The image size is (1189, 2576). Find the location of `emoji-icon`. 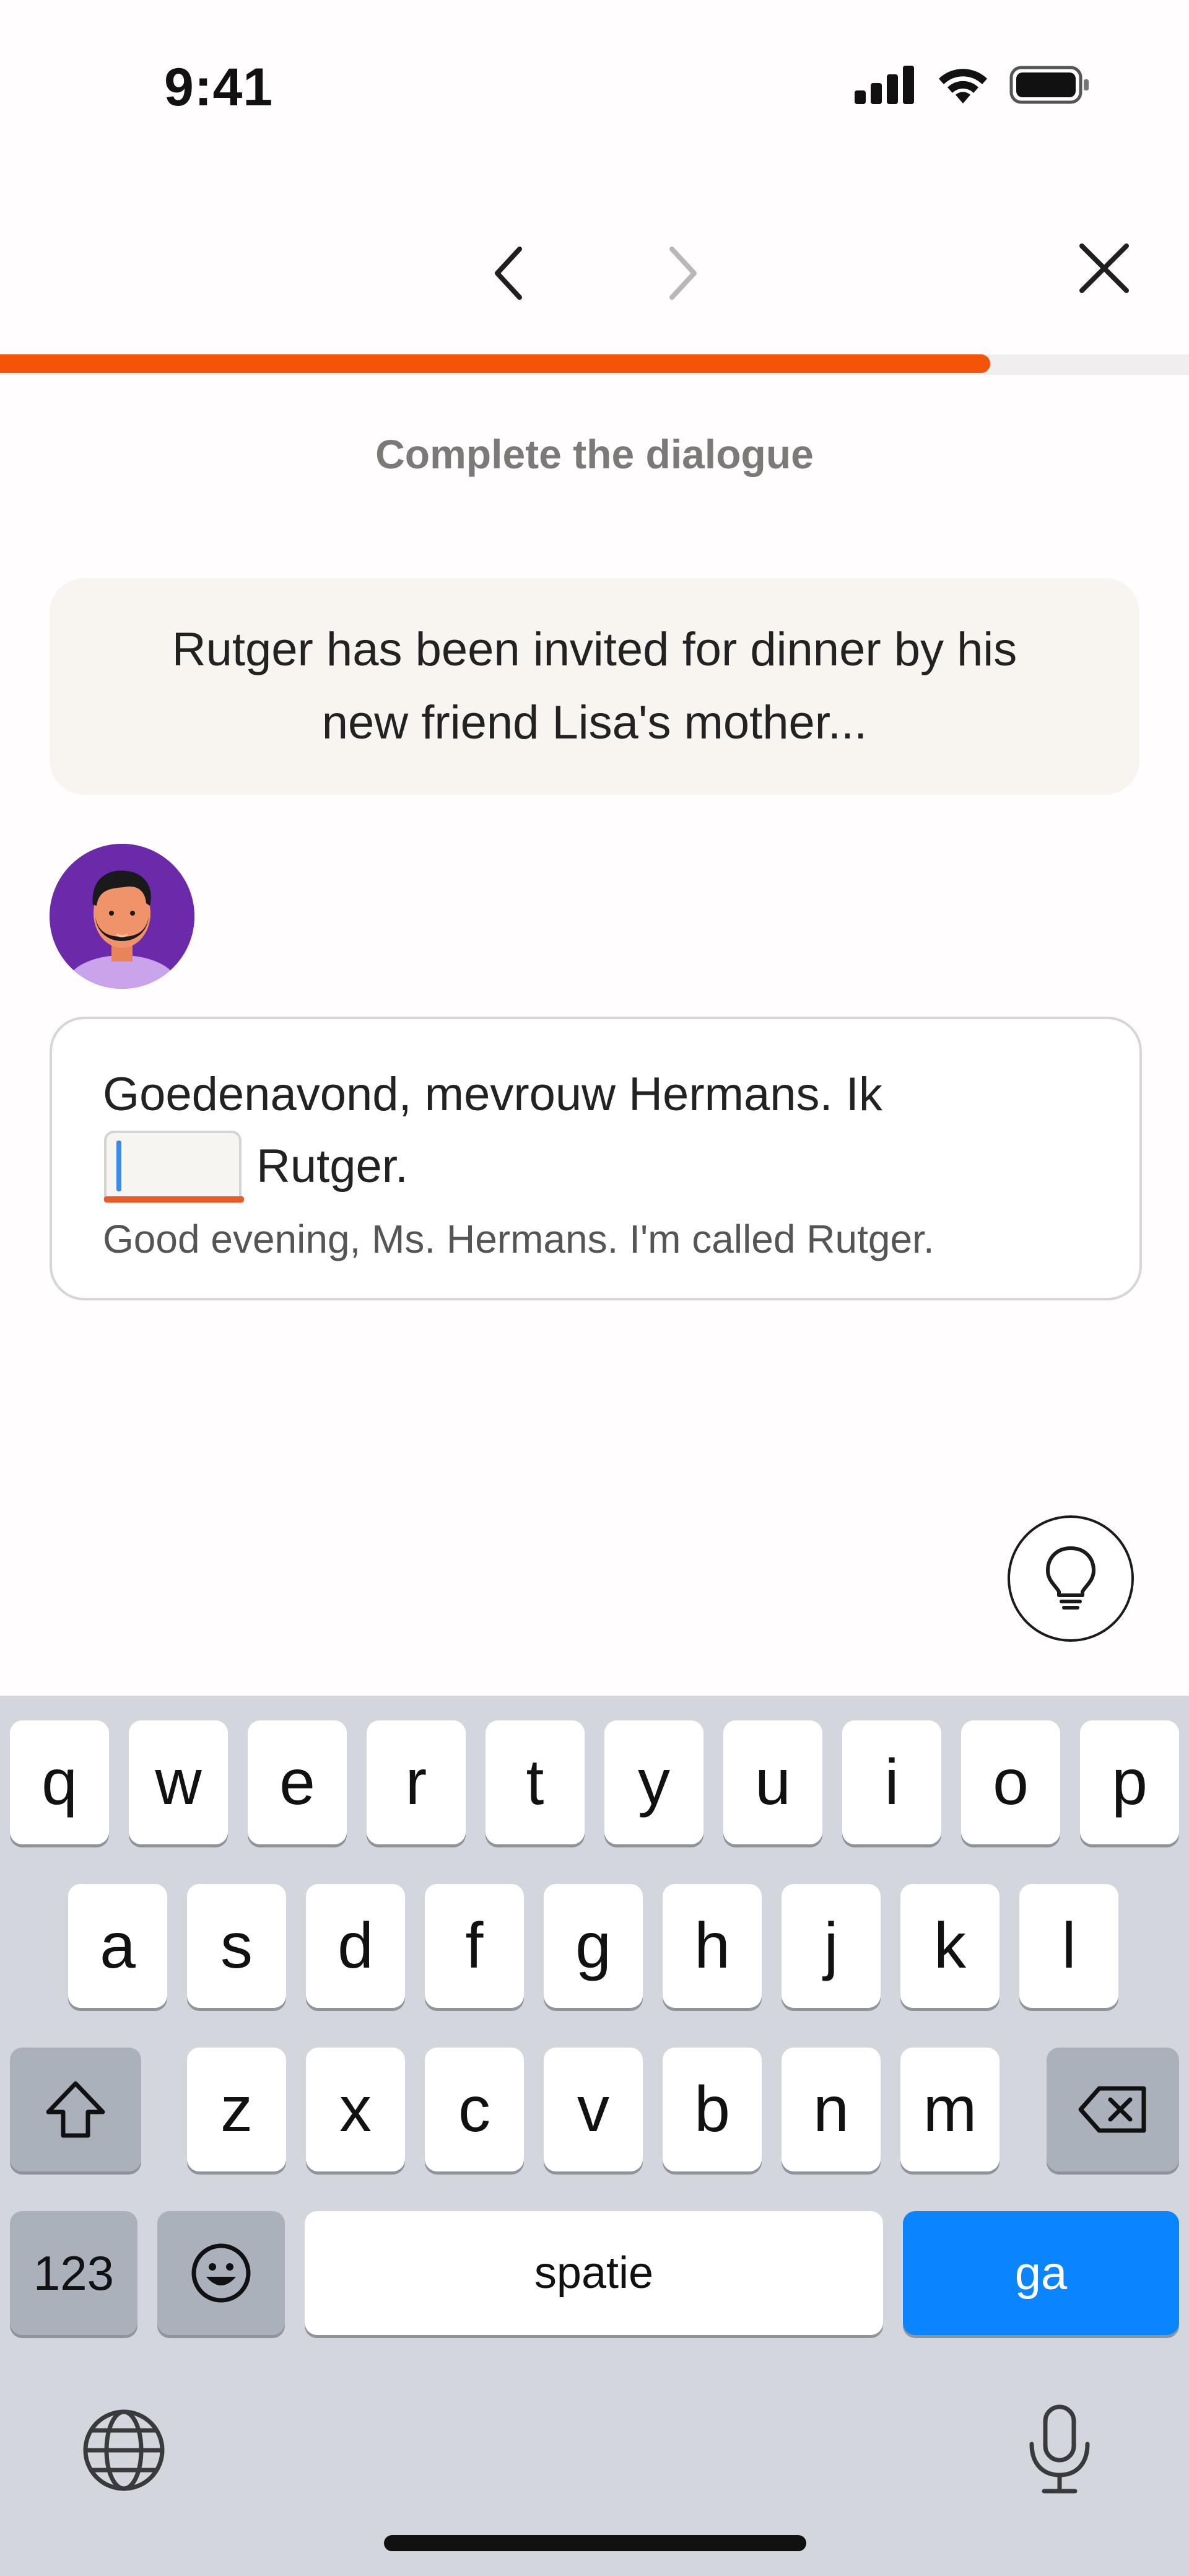

emoji-icon is located at coordinates (221, 2273).